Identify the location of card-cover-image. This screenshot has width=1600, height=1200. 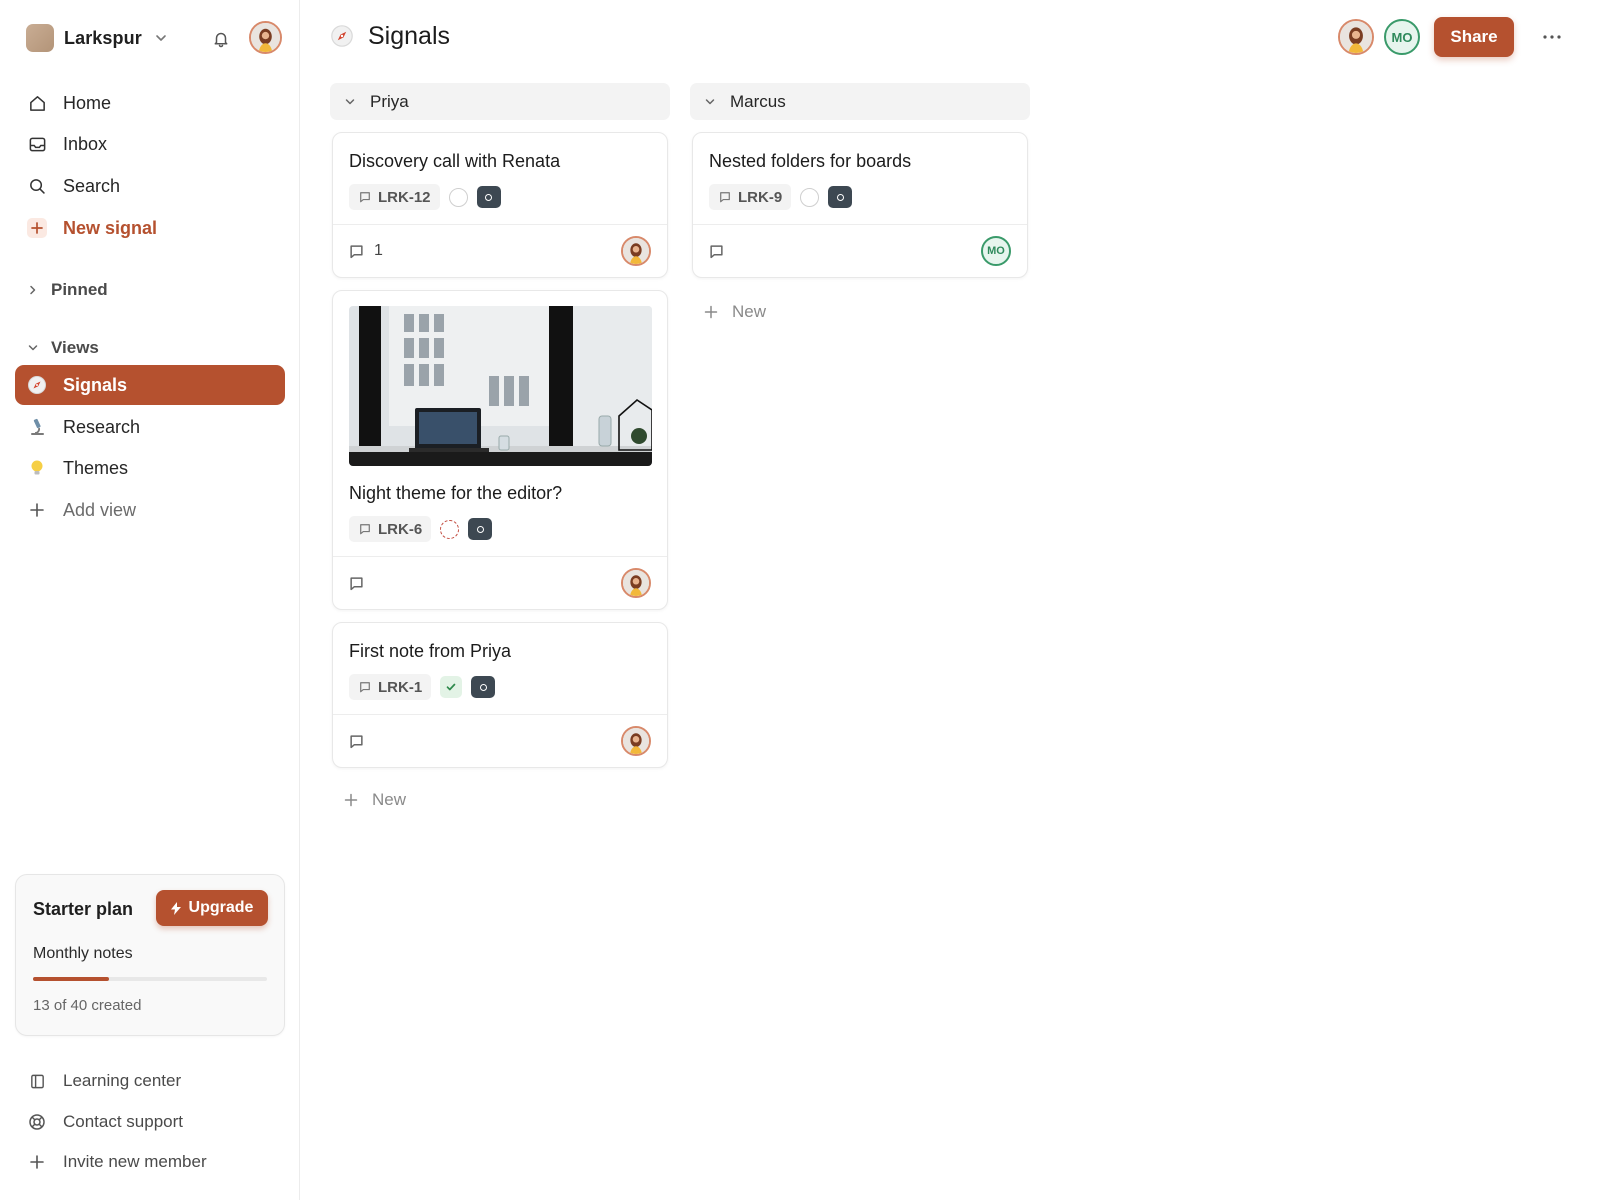
(500, 386).